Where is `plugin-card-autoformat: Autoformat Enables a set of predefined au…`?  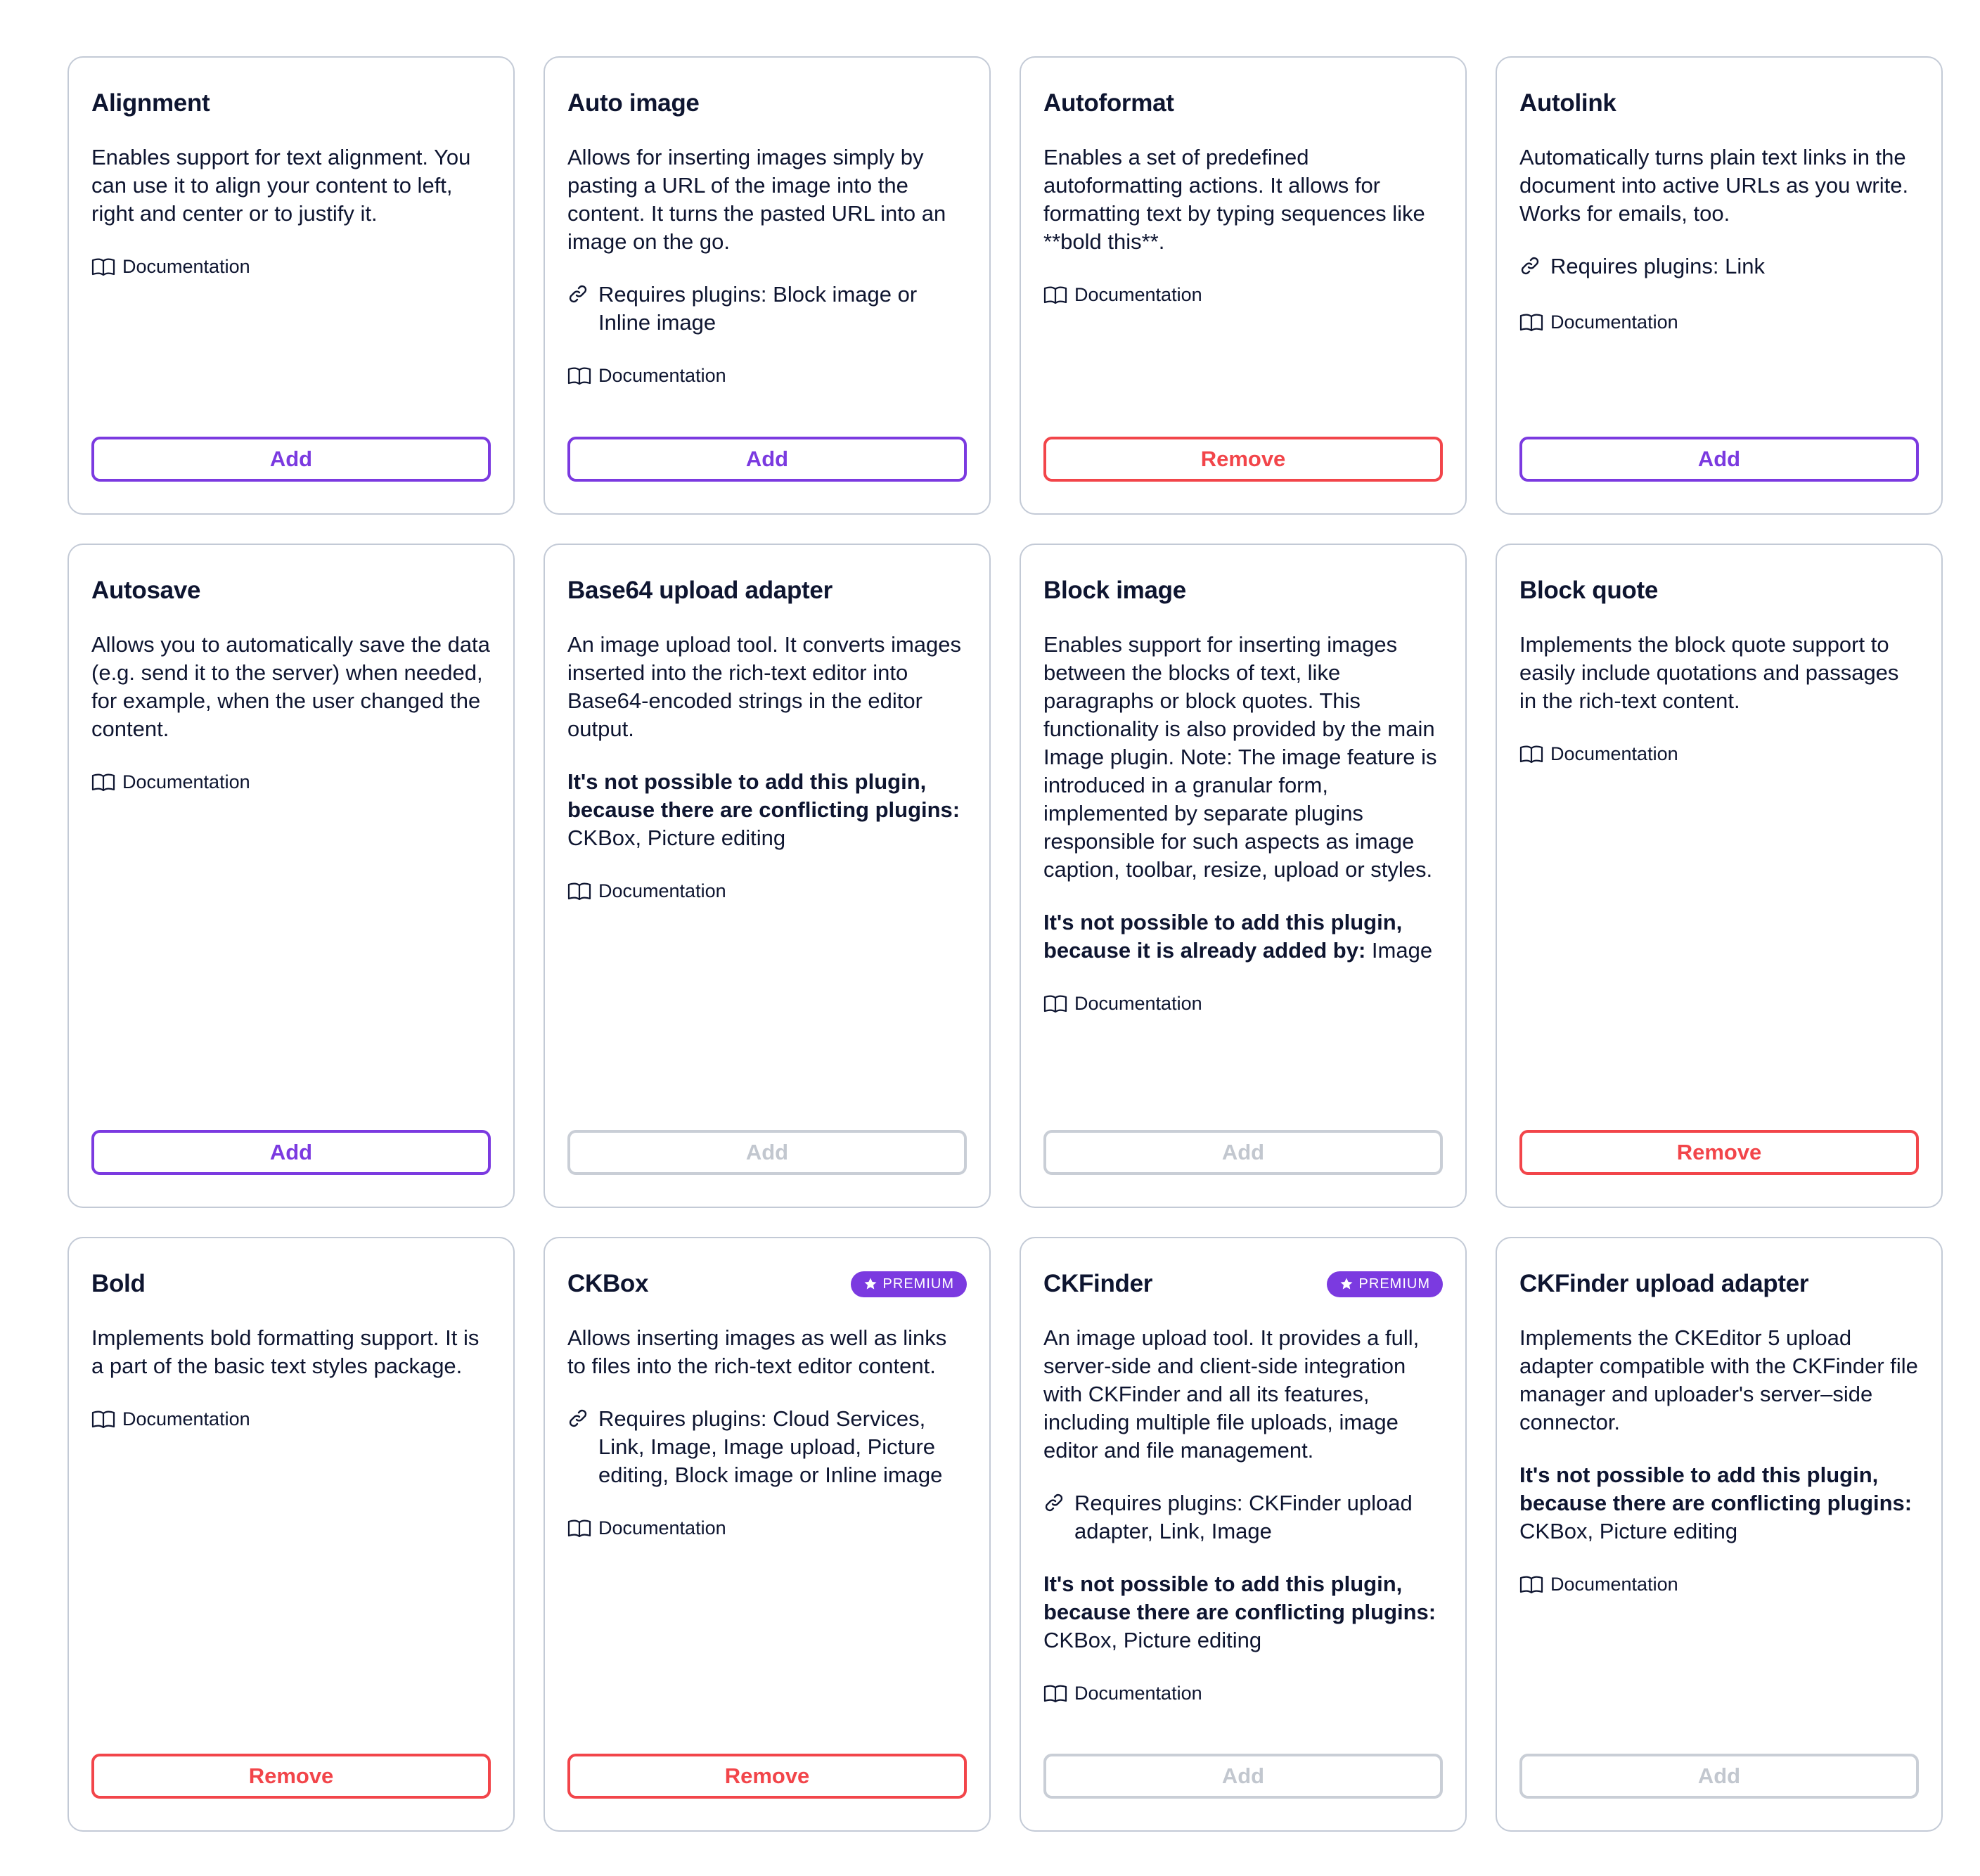
plugin-card-autoformat: Autoformat Enables a set of predefined au… is located at coordinates (1243, 285).